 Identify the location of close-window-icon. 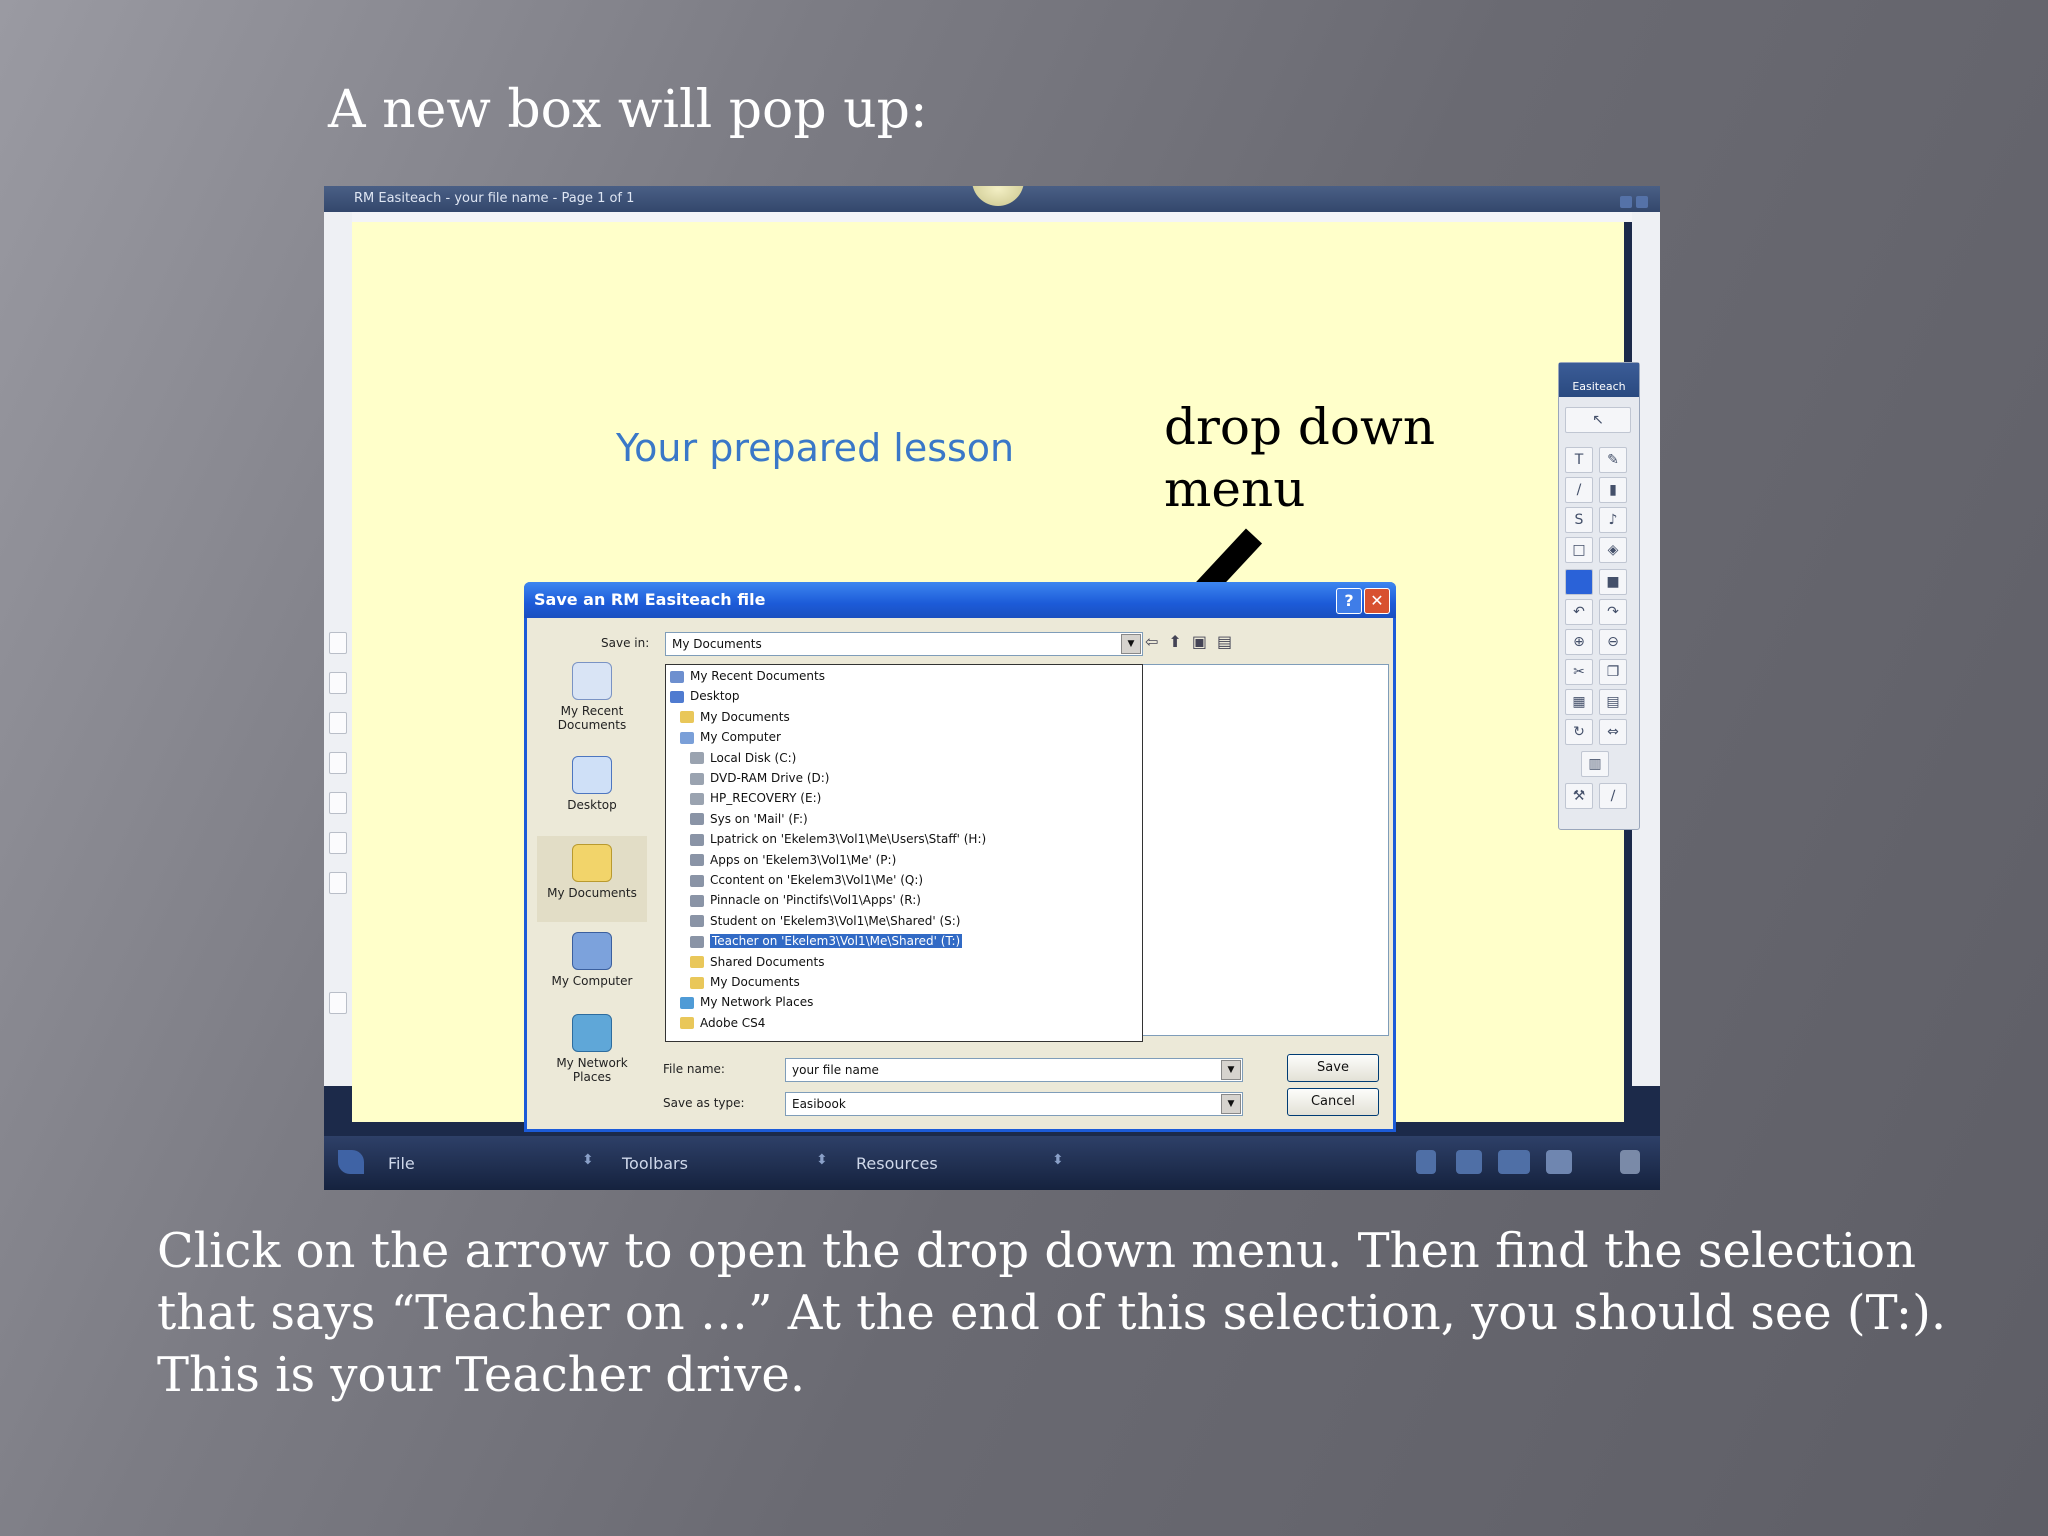
(1642, 202).